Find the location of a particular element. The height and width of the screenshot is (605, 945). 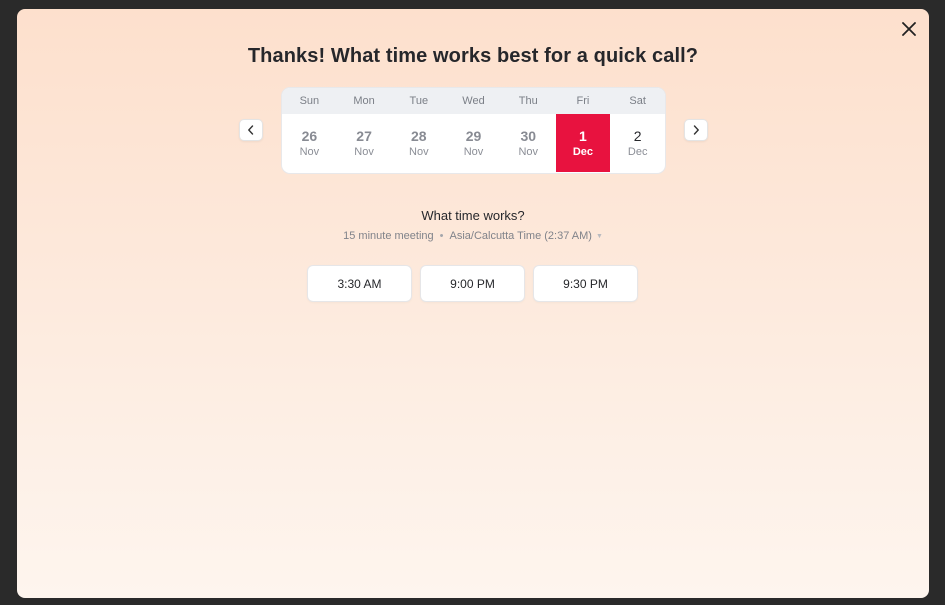

next-week-button is located at coordinates (696, 130).